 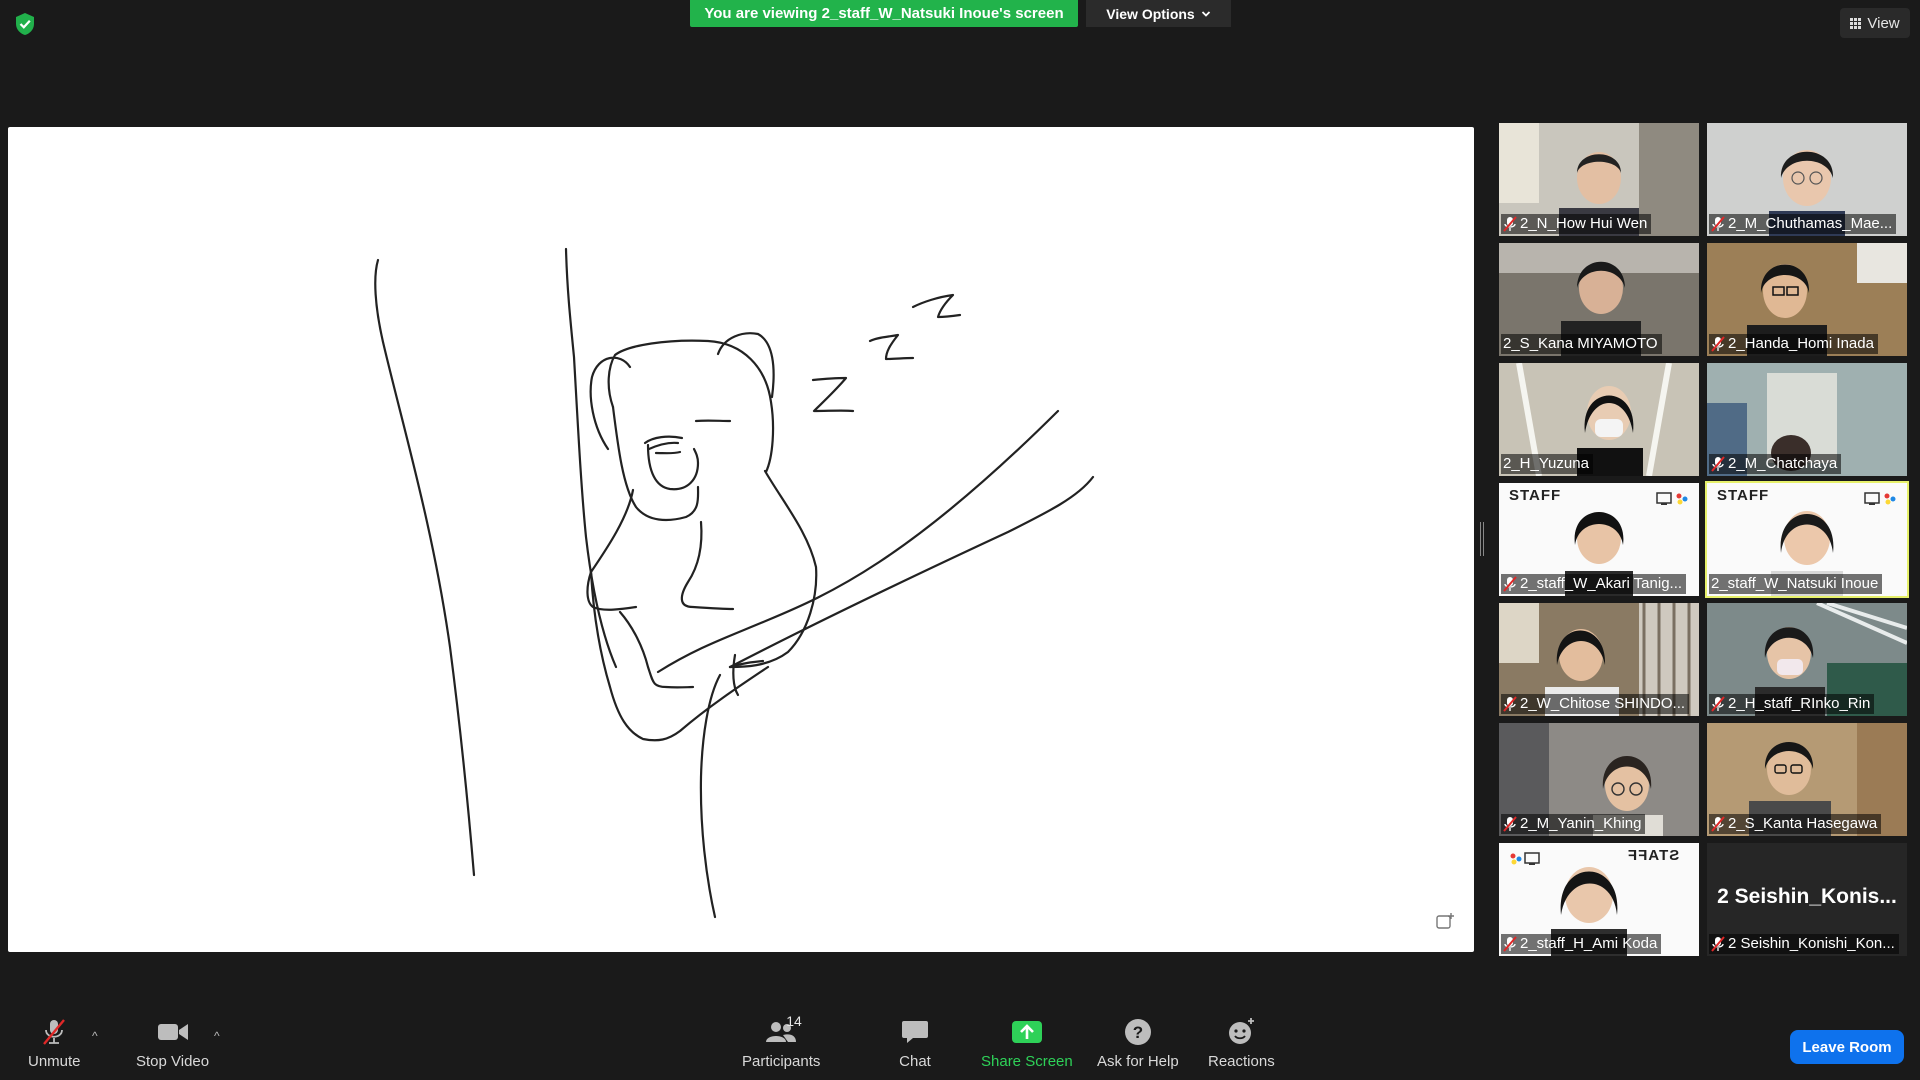 I want to click on video-tile: 2_H_staff_RInko_Rin, so click(x=1807, y=659).